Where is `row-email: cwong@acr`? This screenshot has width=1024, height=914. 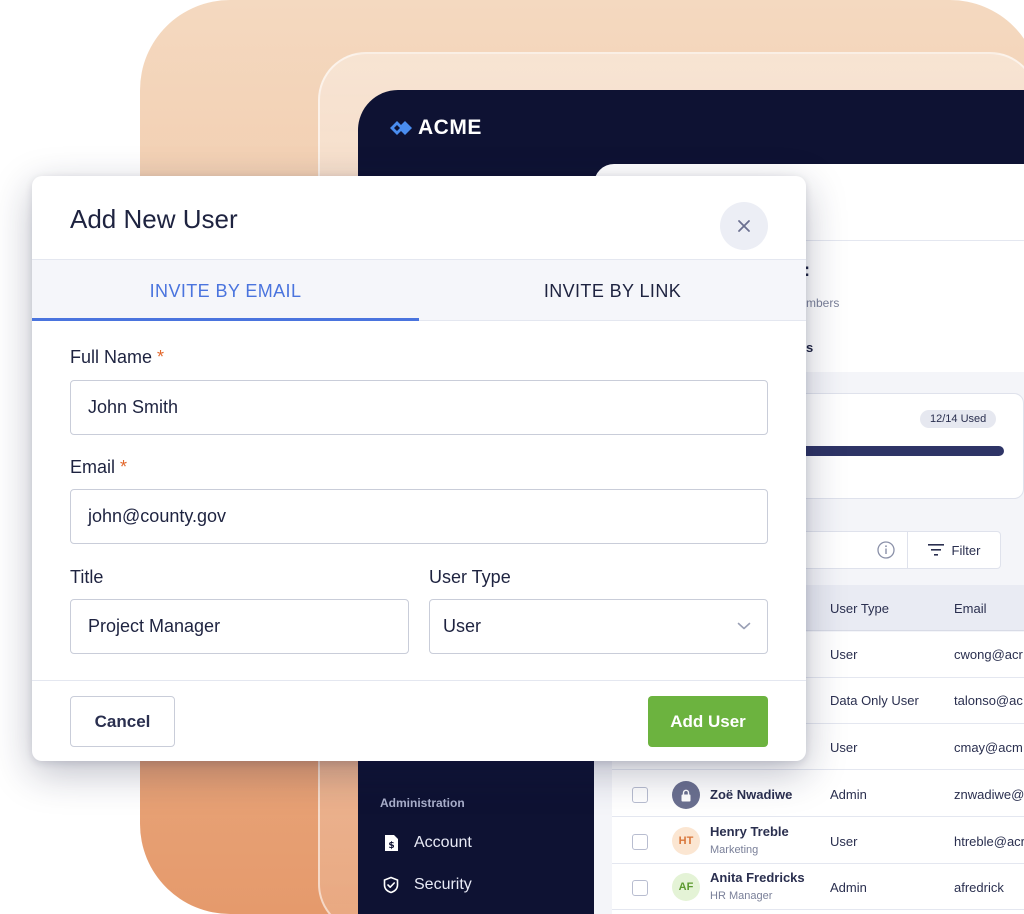
row-email: cwong@acr is located at coordinates (988, 654).